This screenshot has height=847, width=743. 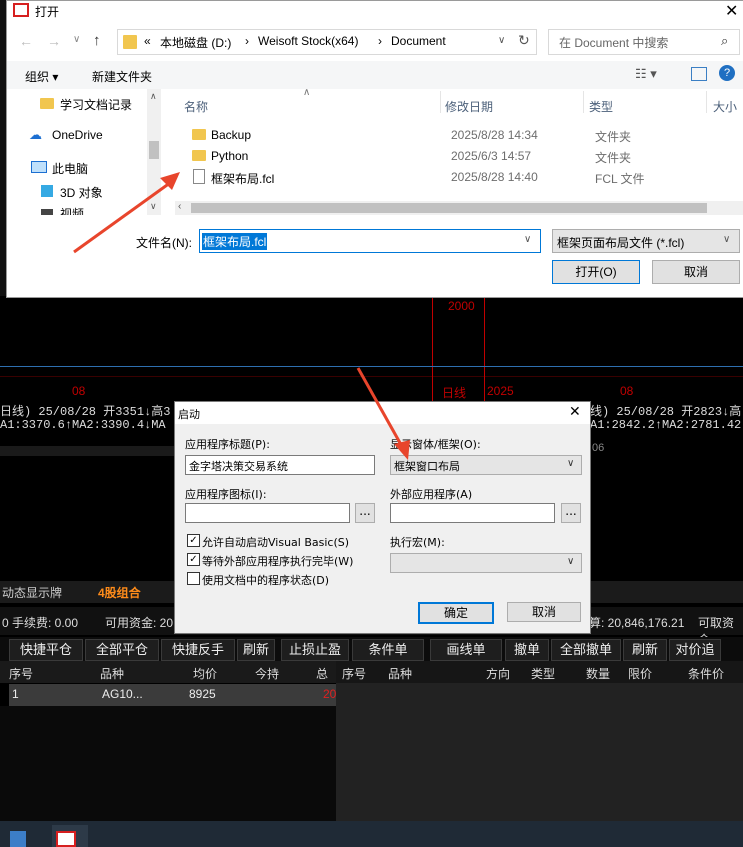 I want to click on filename-input: 框架布局.fcl ∨, so click(x=370, y=241).